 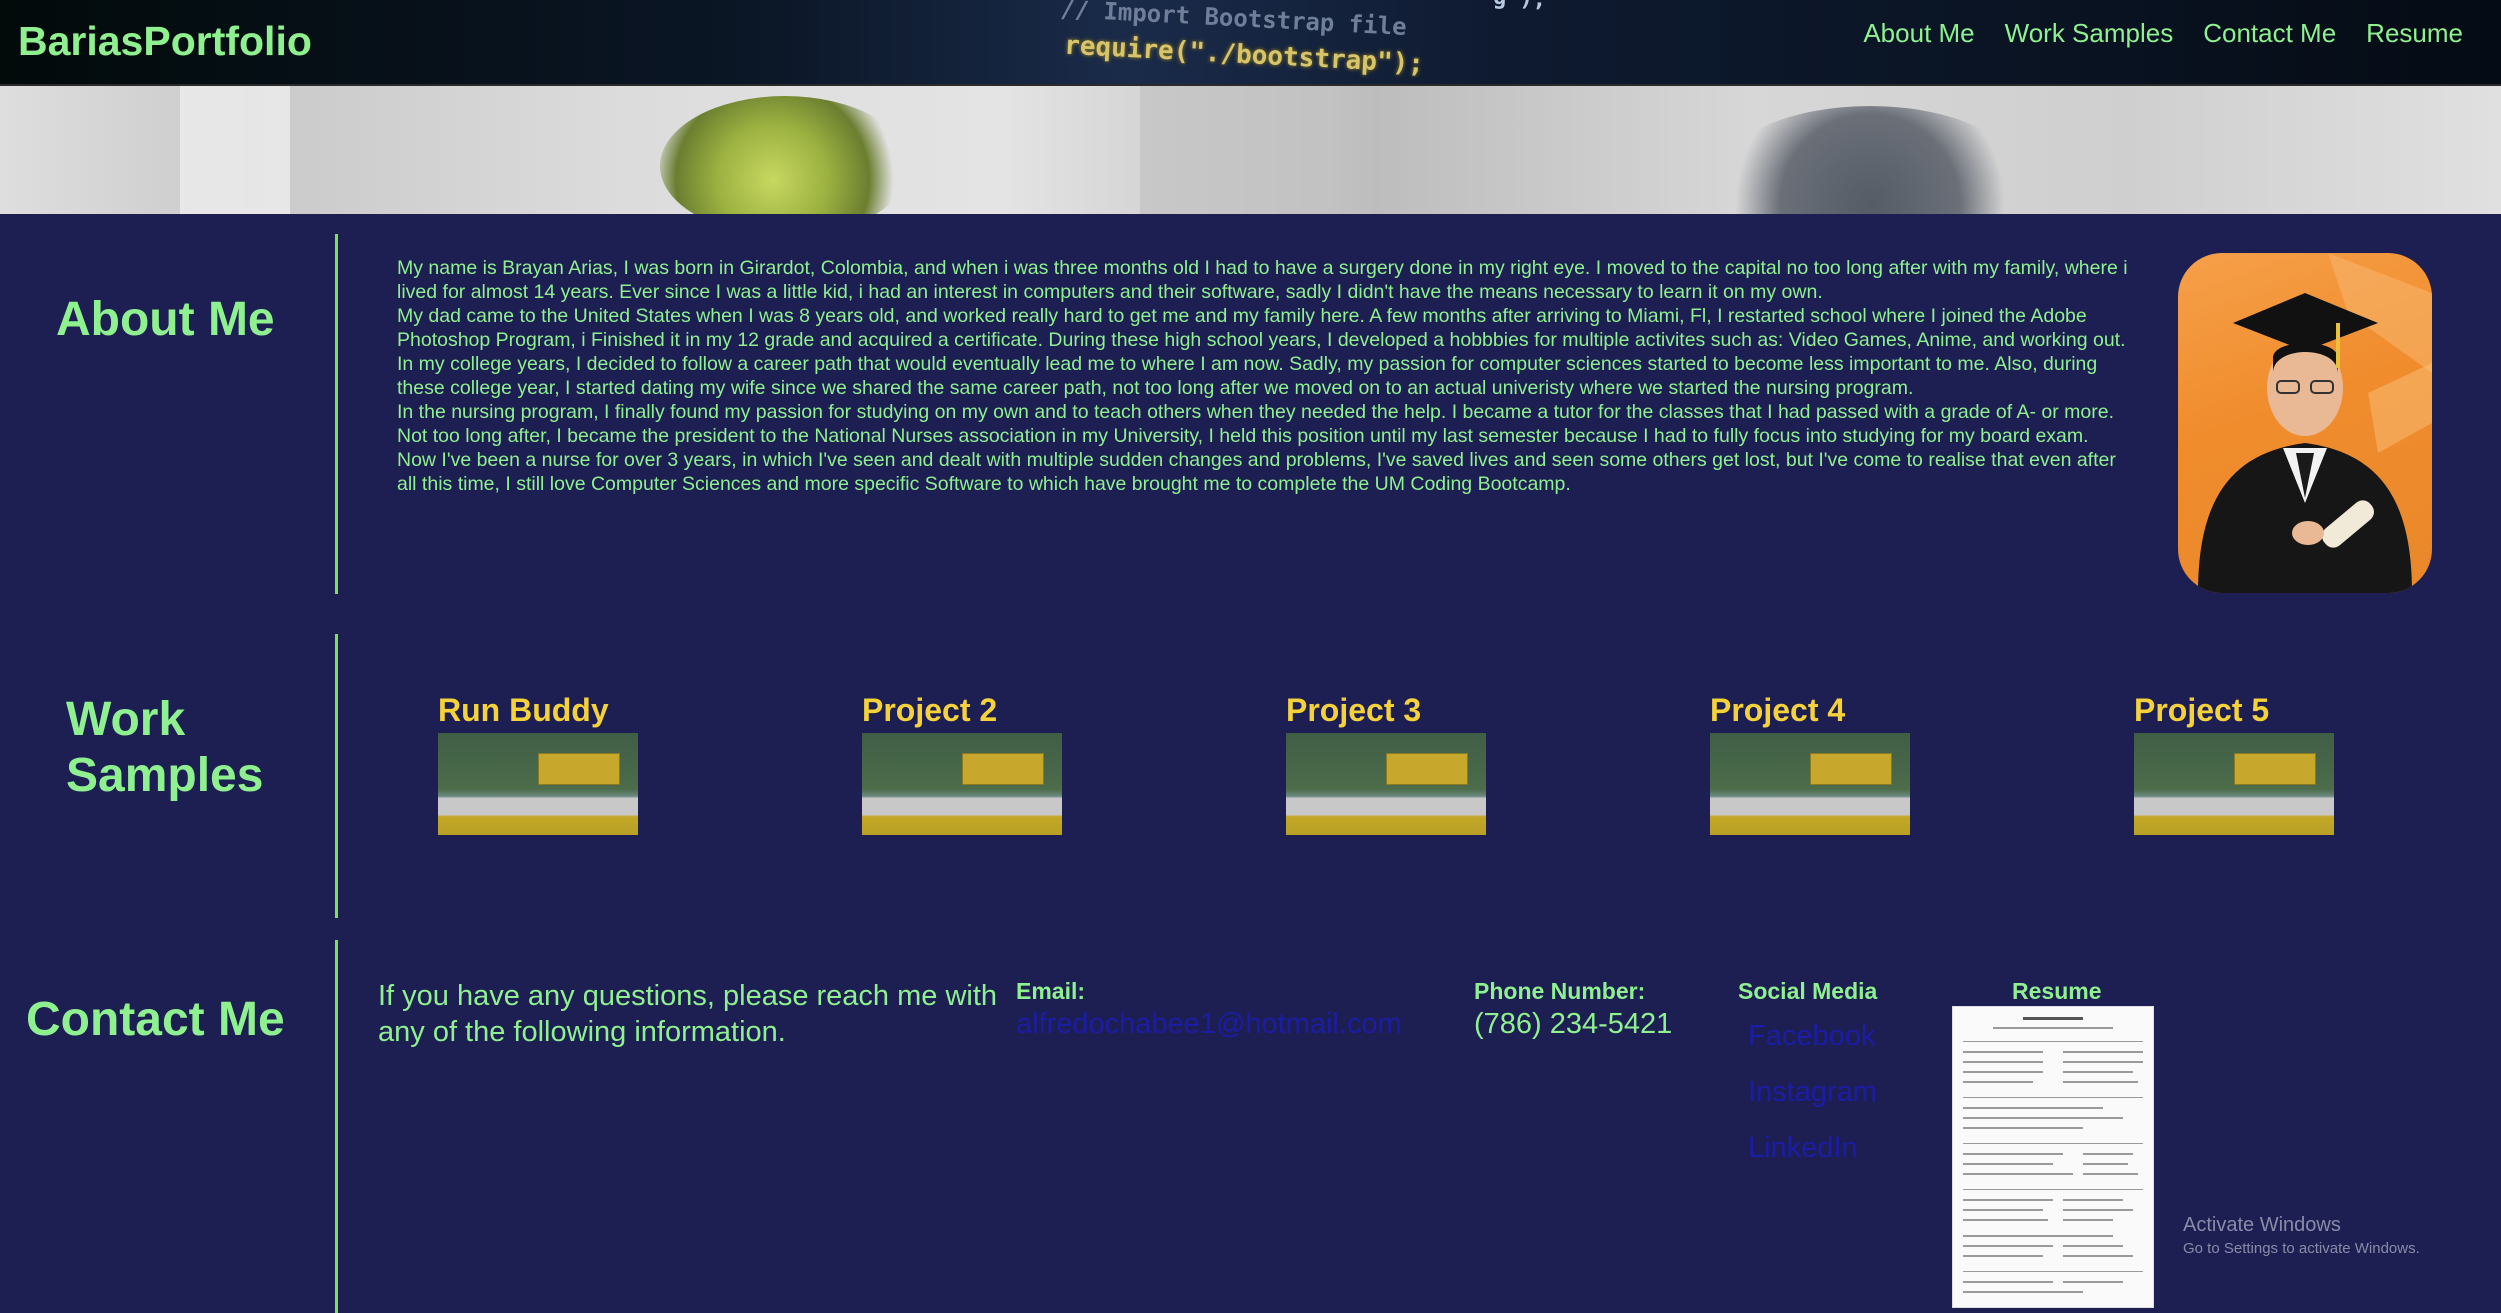 I want to click on about-divider, so click(x=336, y=414).